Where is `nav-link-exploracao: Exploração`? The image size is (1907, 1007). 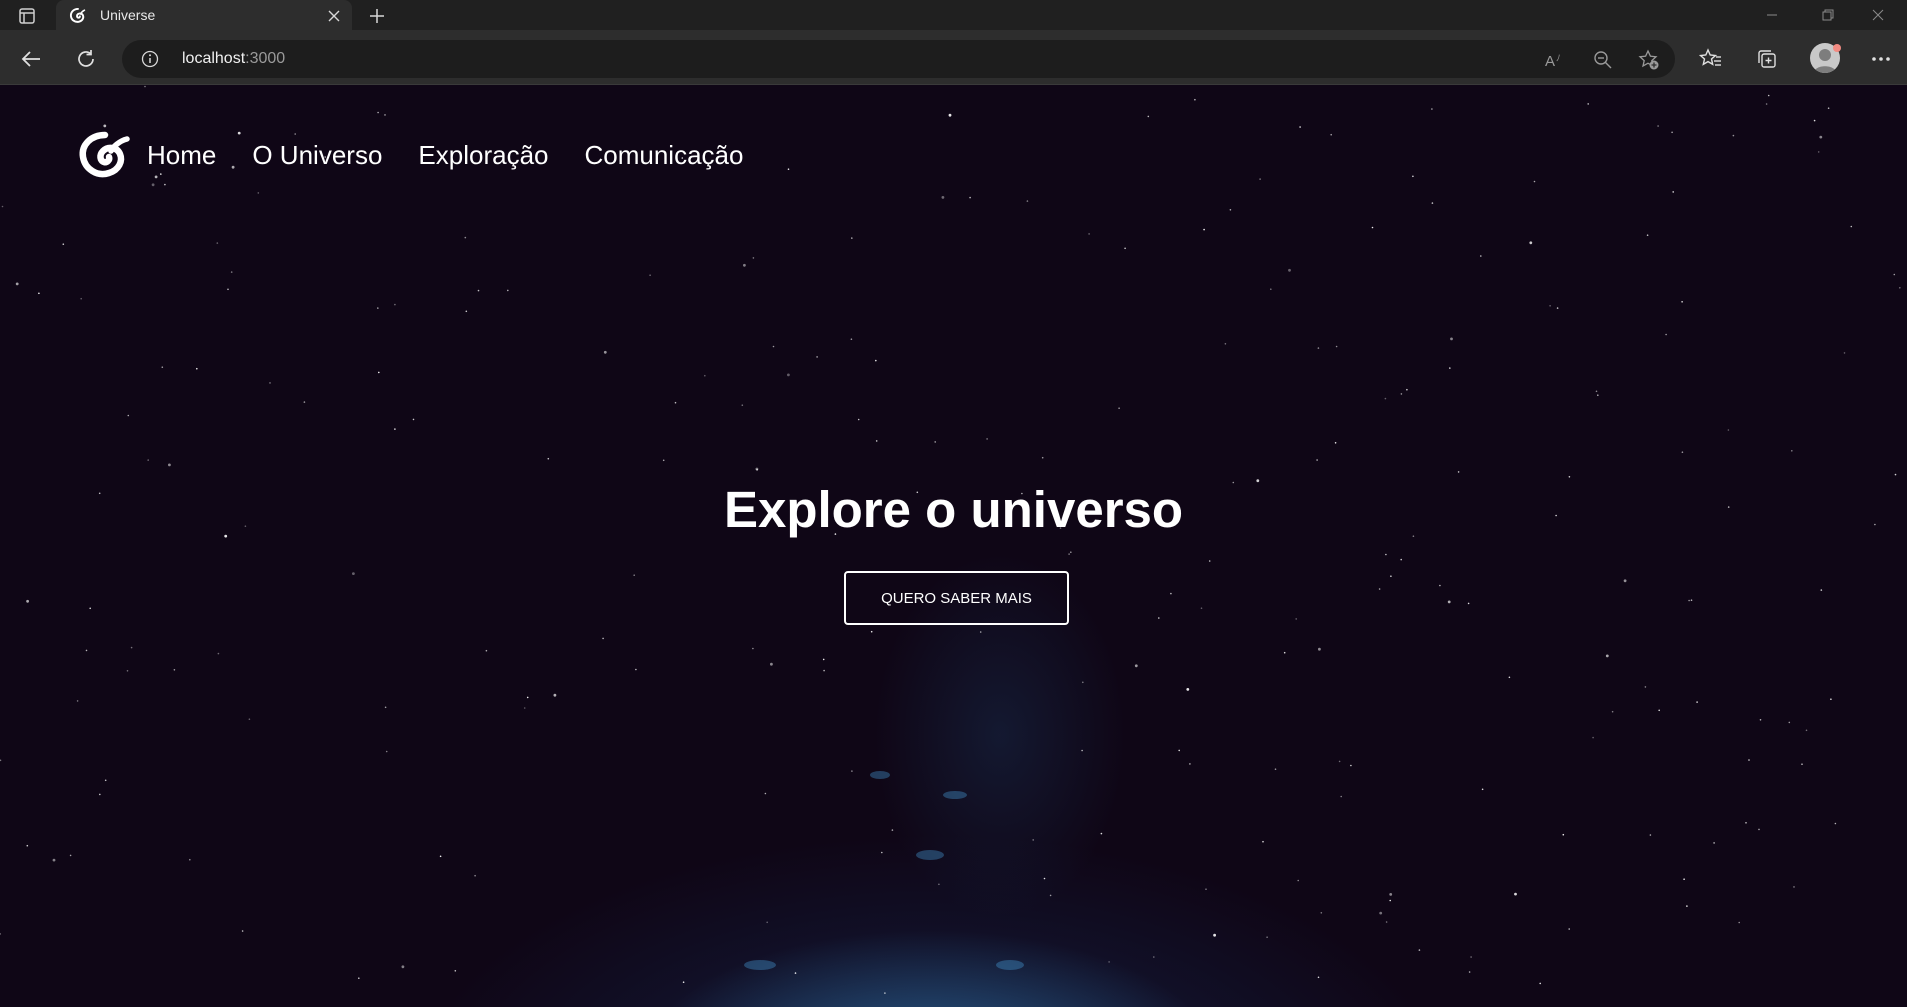
nav-link-exploracao: Exploração is located at coordinates (483, 155).